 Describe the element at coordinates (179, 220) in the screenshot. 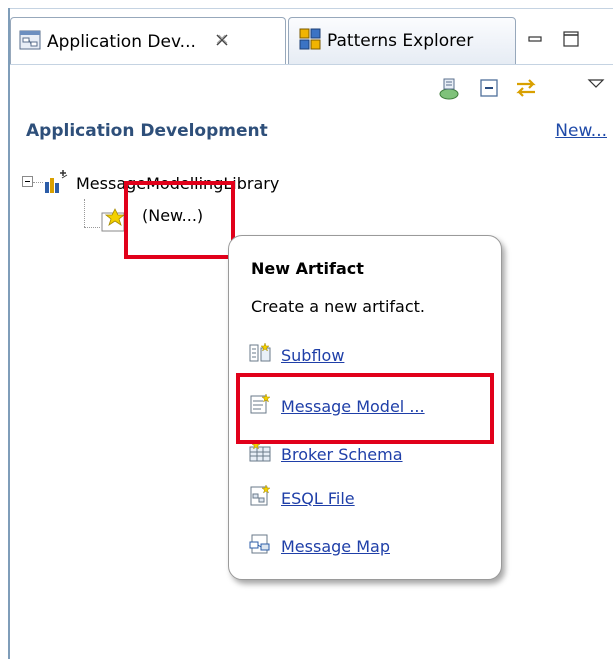

I see `highlight-new-node` at that location.